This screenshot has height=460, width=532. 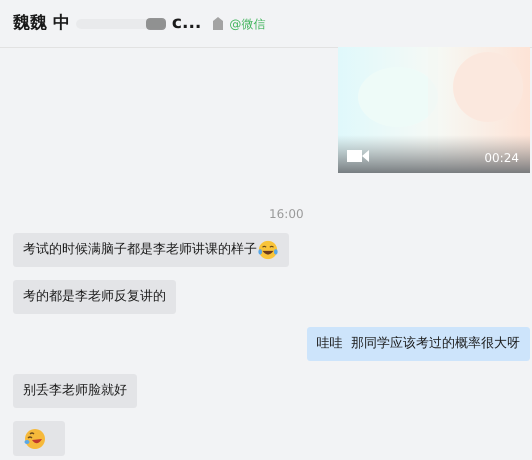 I want to click on message-bubble: 考的都是李老师反复讲的, so click(x=94, y=297).